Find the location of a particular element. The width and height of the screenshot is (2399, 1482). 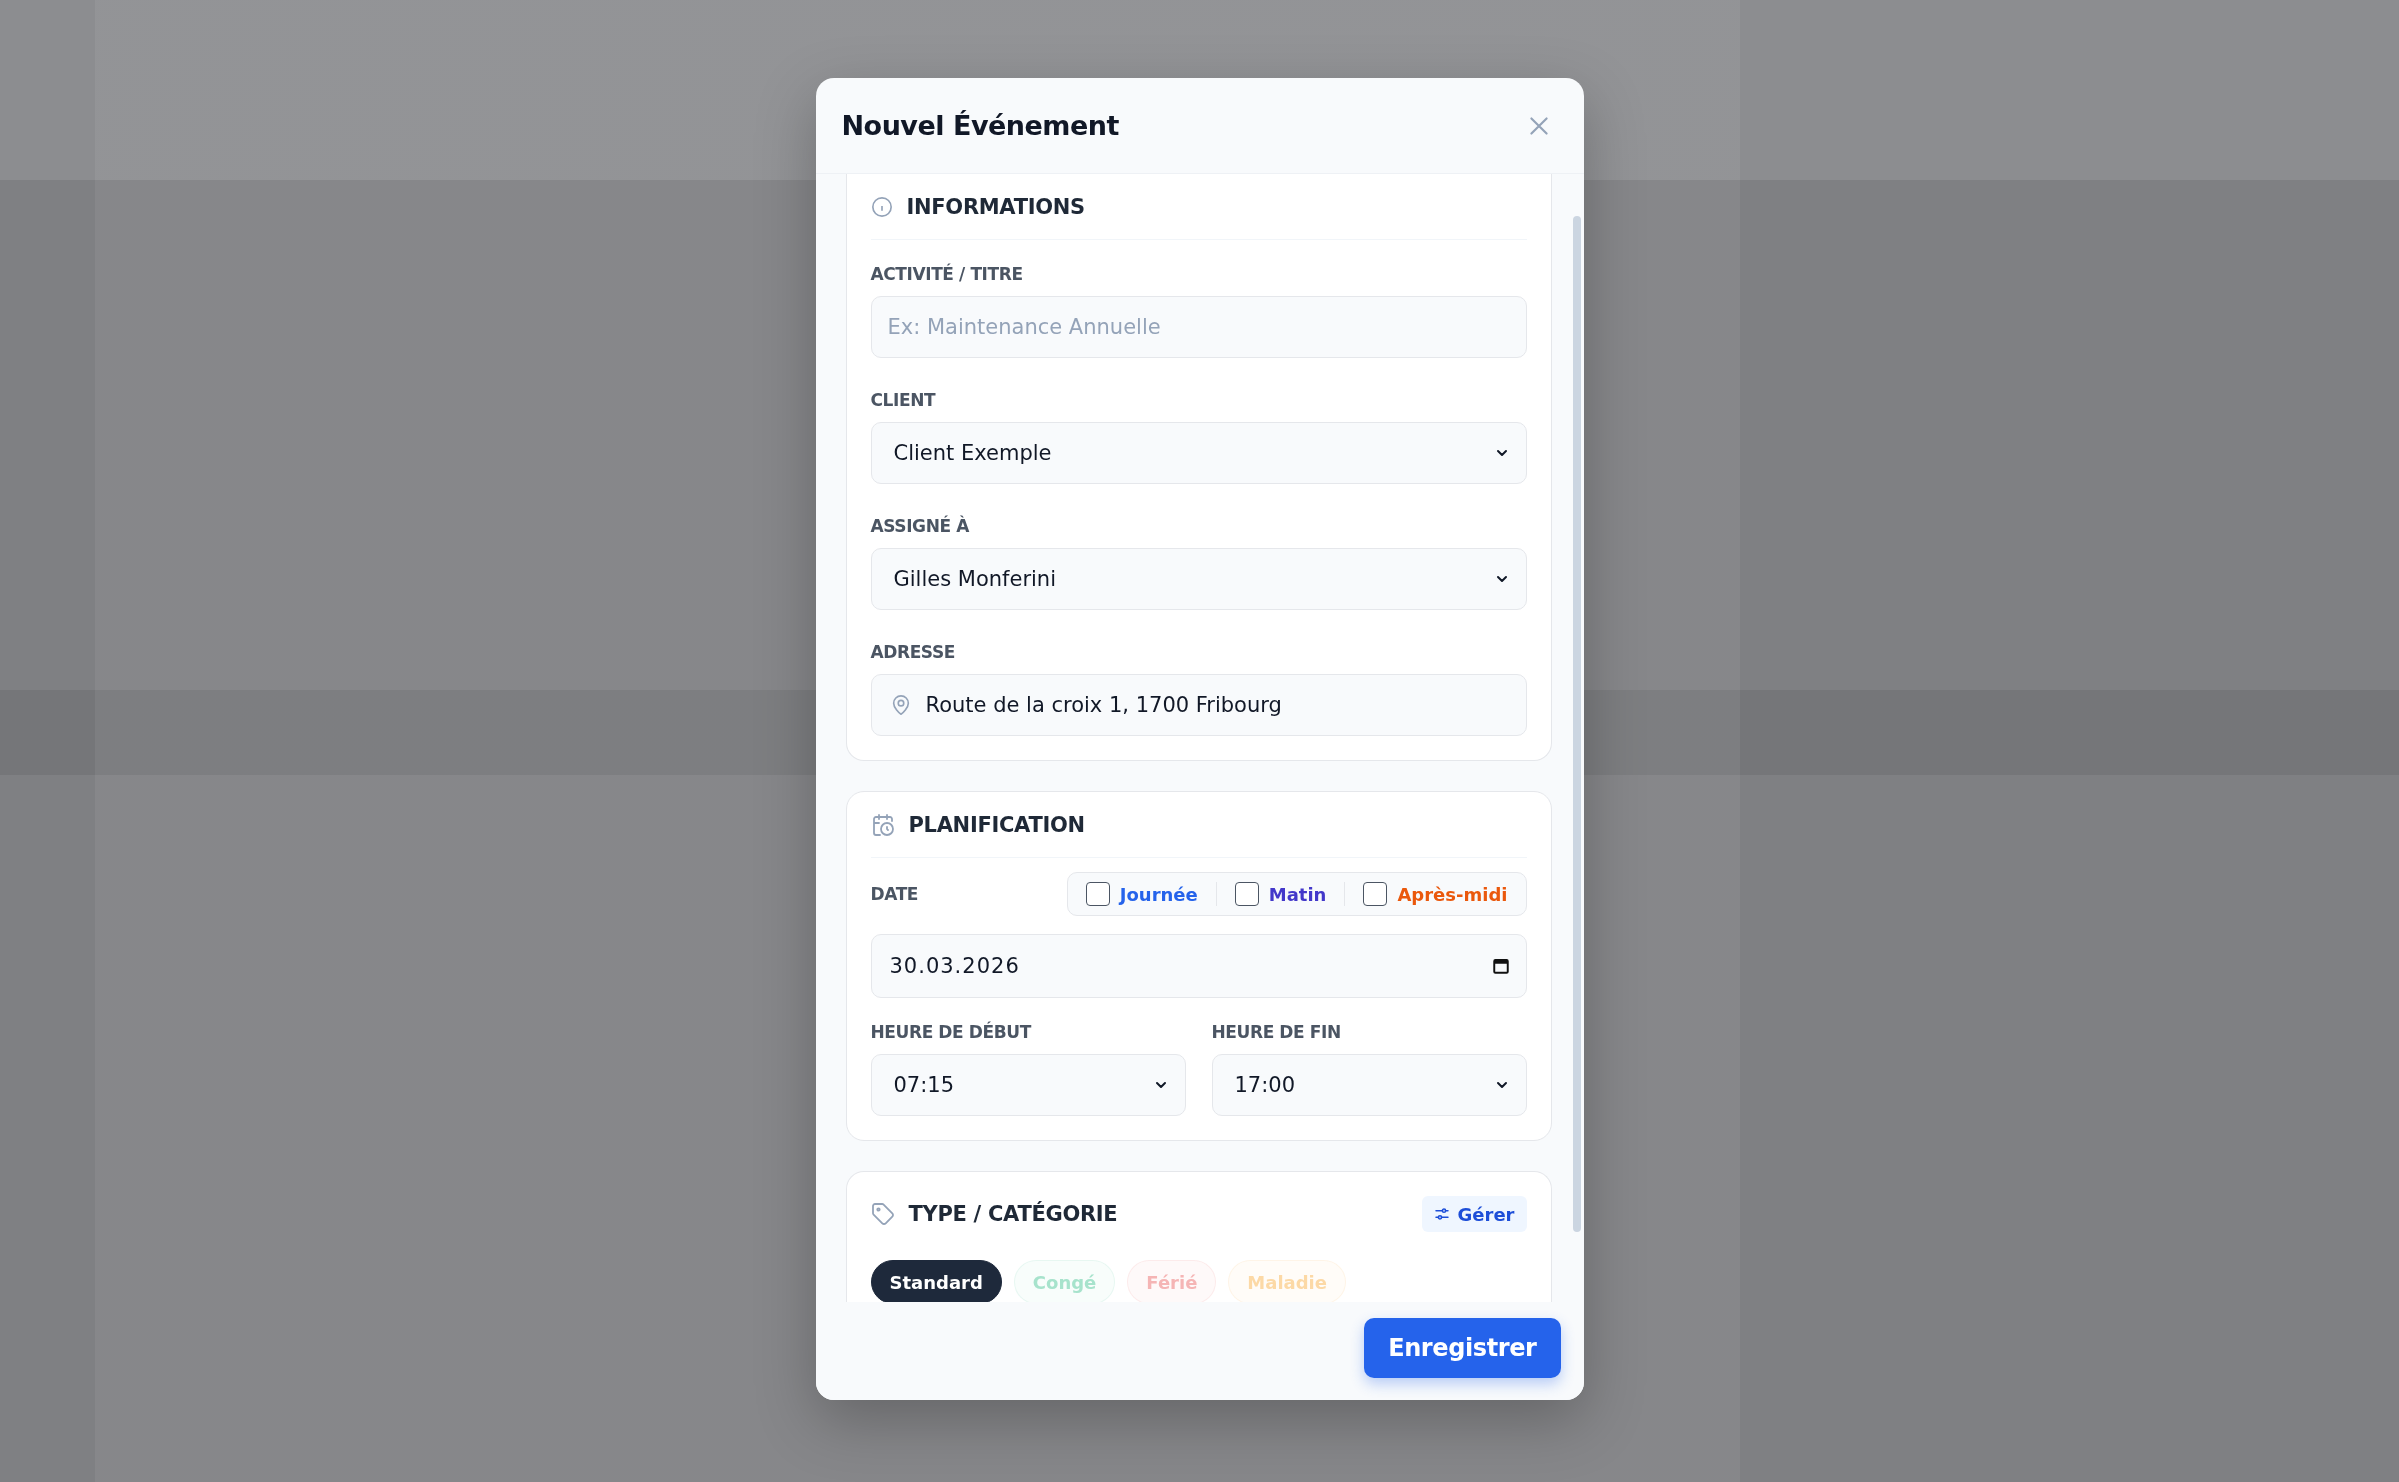

day-part-checkbox: Matin is located at coordinates (1280, 894).